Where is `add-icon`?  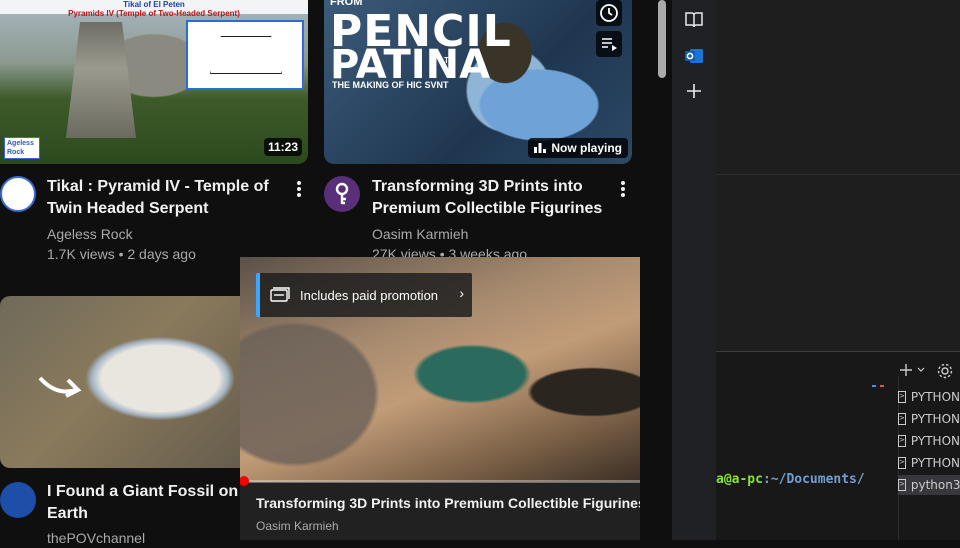 add-icon is located at coordinates (694, 91).